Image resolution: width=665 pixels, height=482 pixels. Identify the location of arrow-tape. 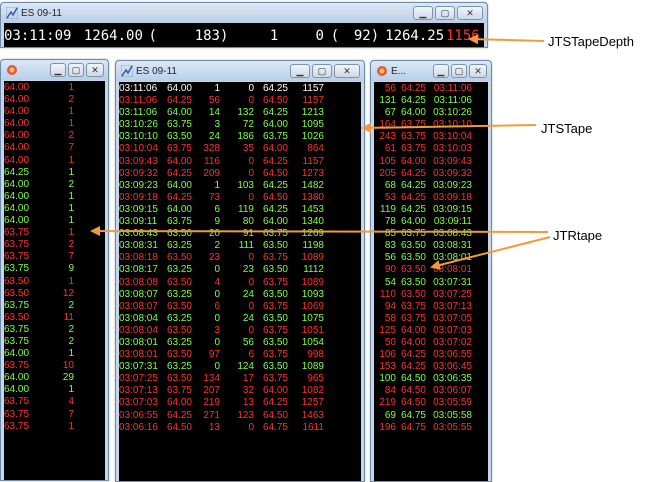
(449, 127).